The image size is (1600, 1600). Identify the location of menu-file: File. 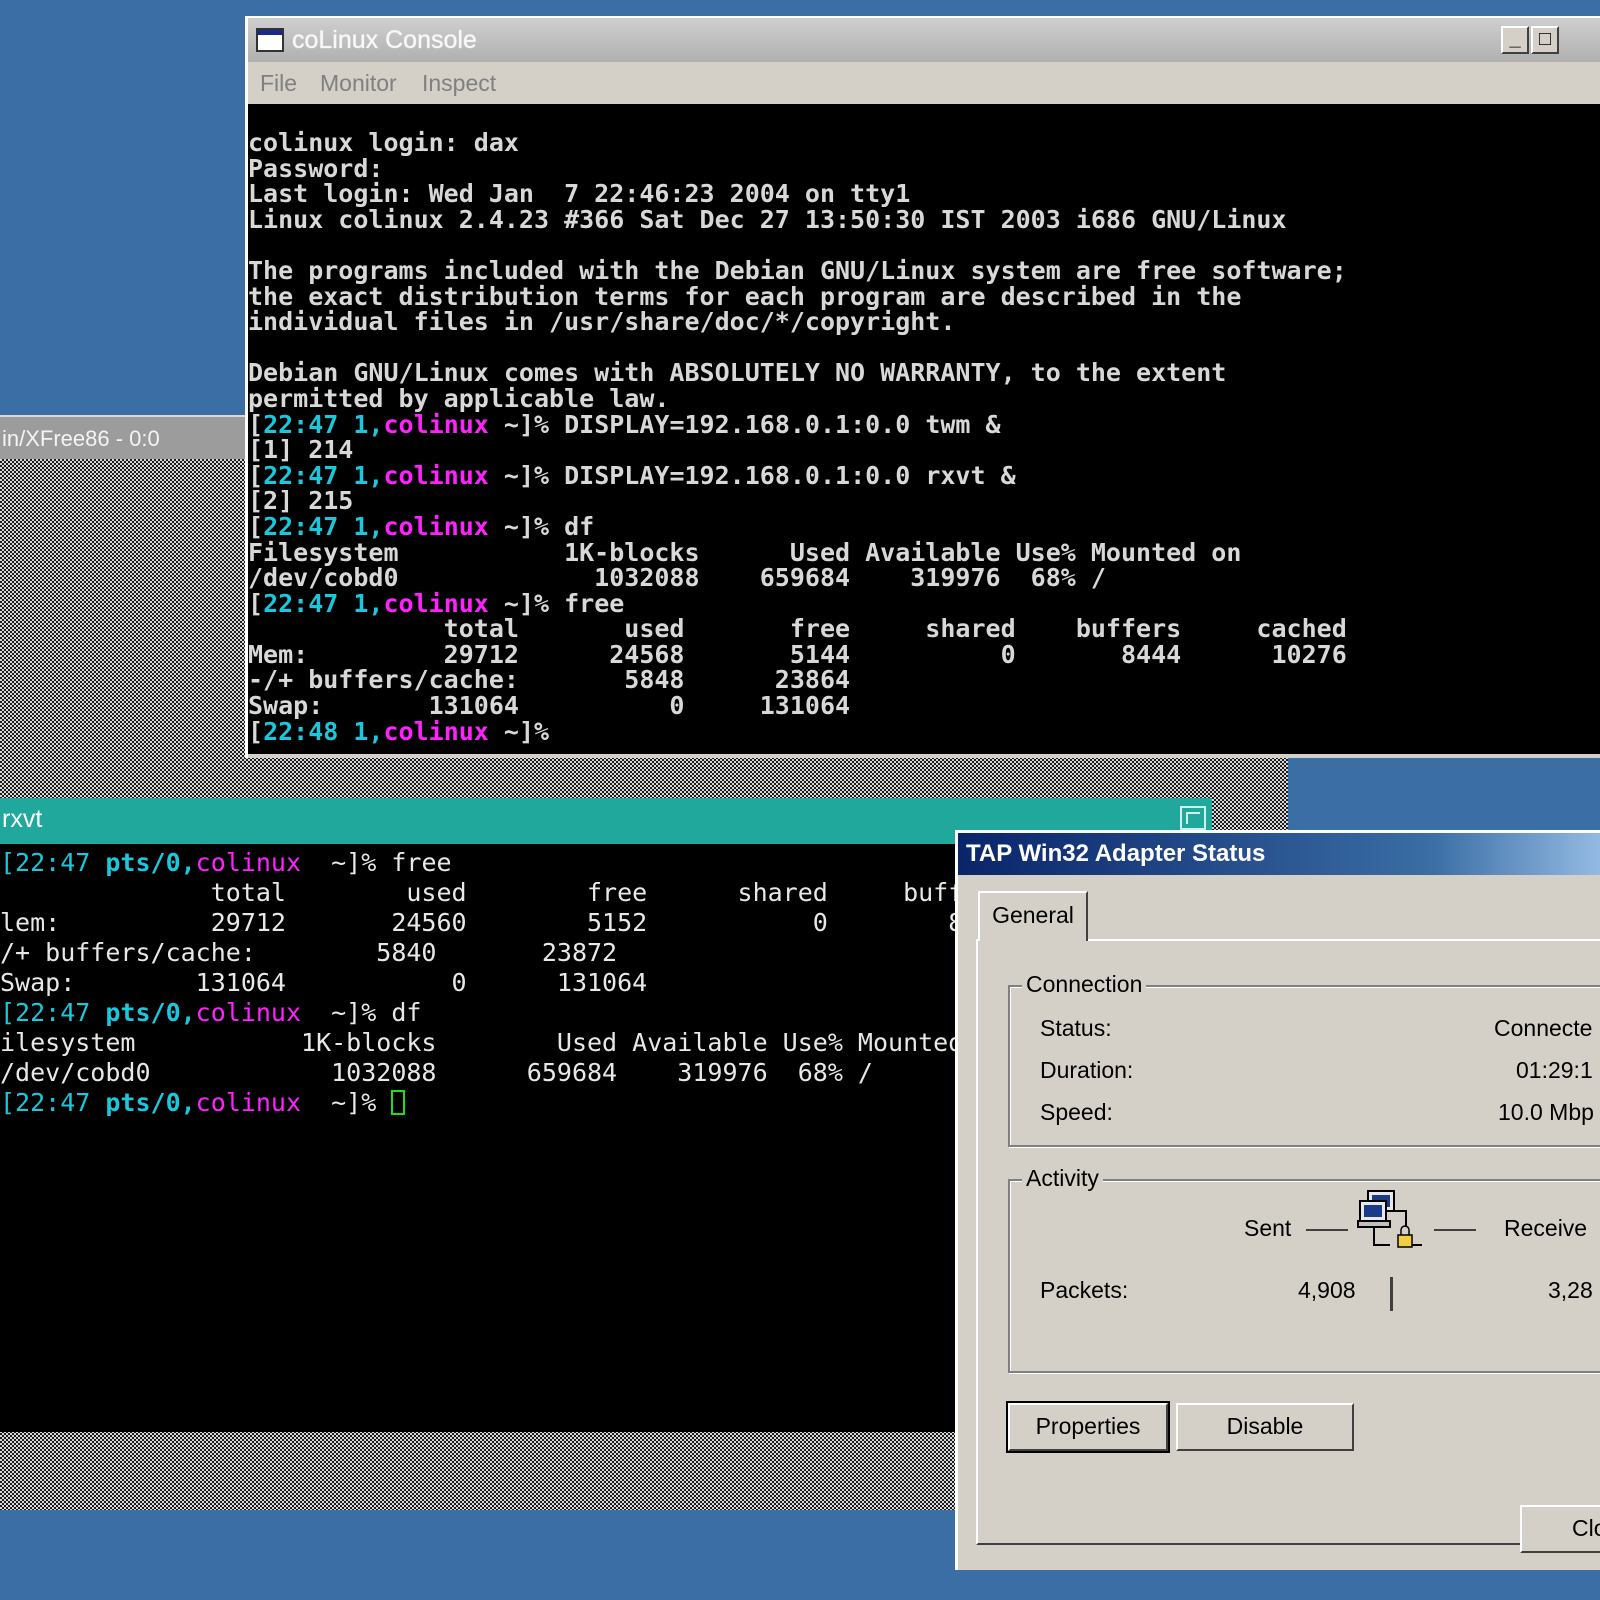
(278, 83).